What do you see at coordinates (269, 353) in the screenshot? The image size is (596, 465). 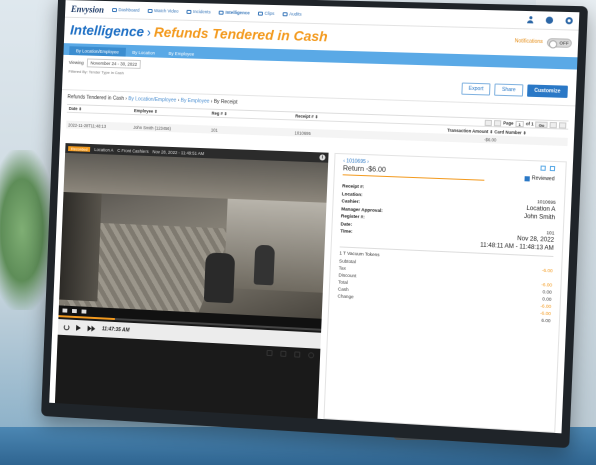 I see `scissors-icon` at bounding box center [269, 353].